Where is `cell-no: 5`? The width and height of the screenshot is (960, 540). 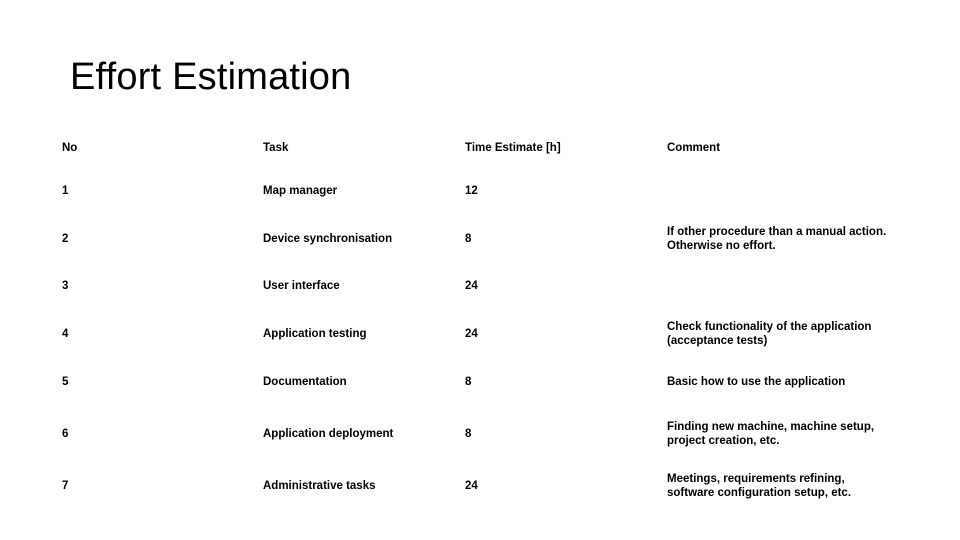
cell-no: 5 is located at coordinates (65, 382).